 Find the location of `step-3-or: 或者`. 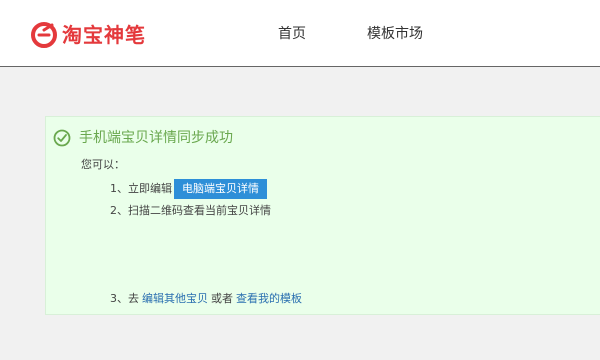

step-3-or: 或者 is located at coordinates (222, 298).